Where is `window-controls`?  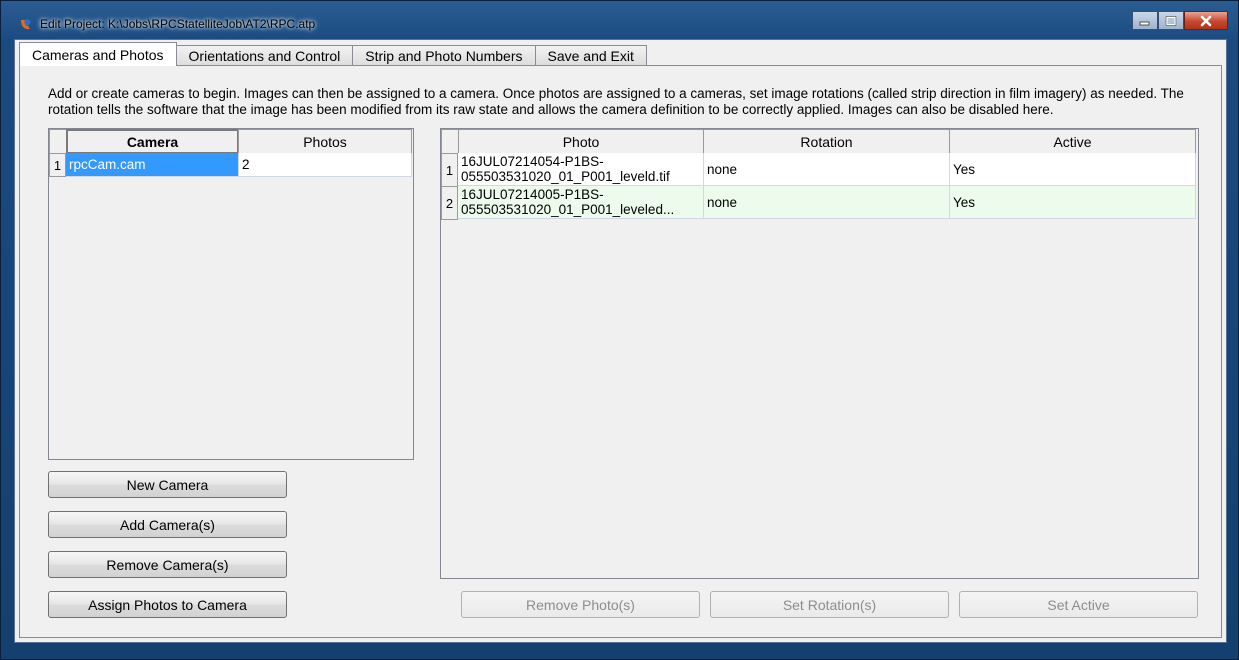 window-controls is located at coordinates (1180, 21).